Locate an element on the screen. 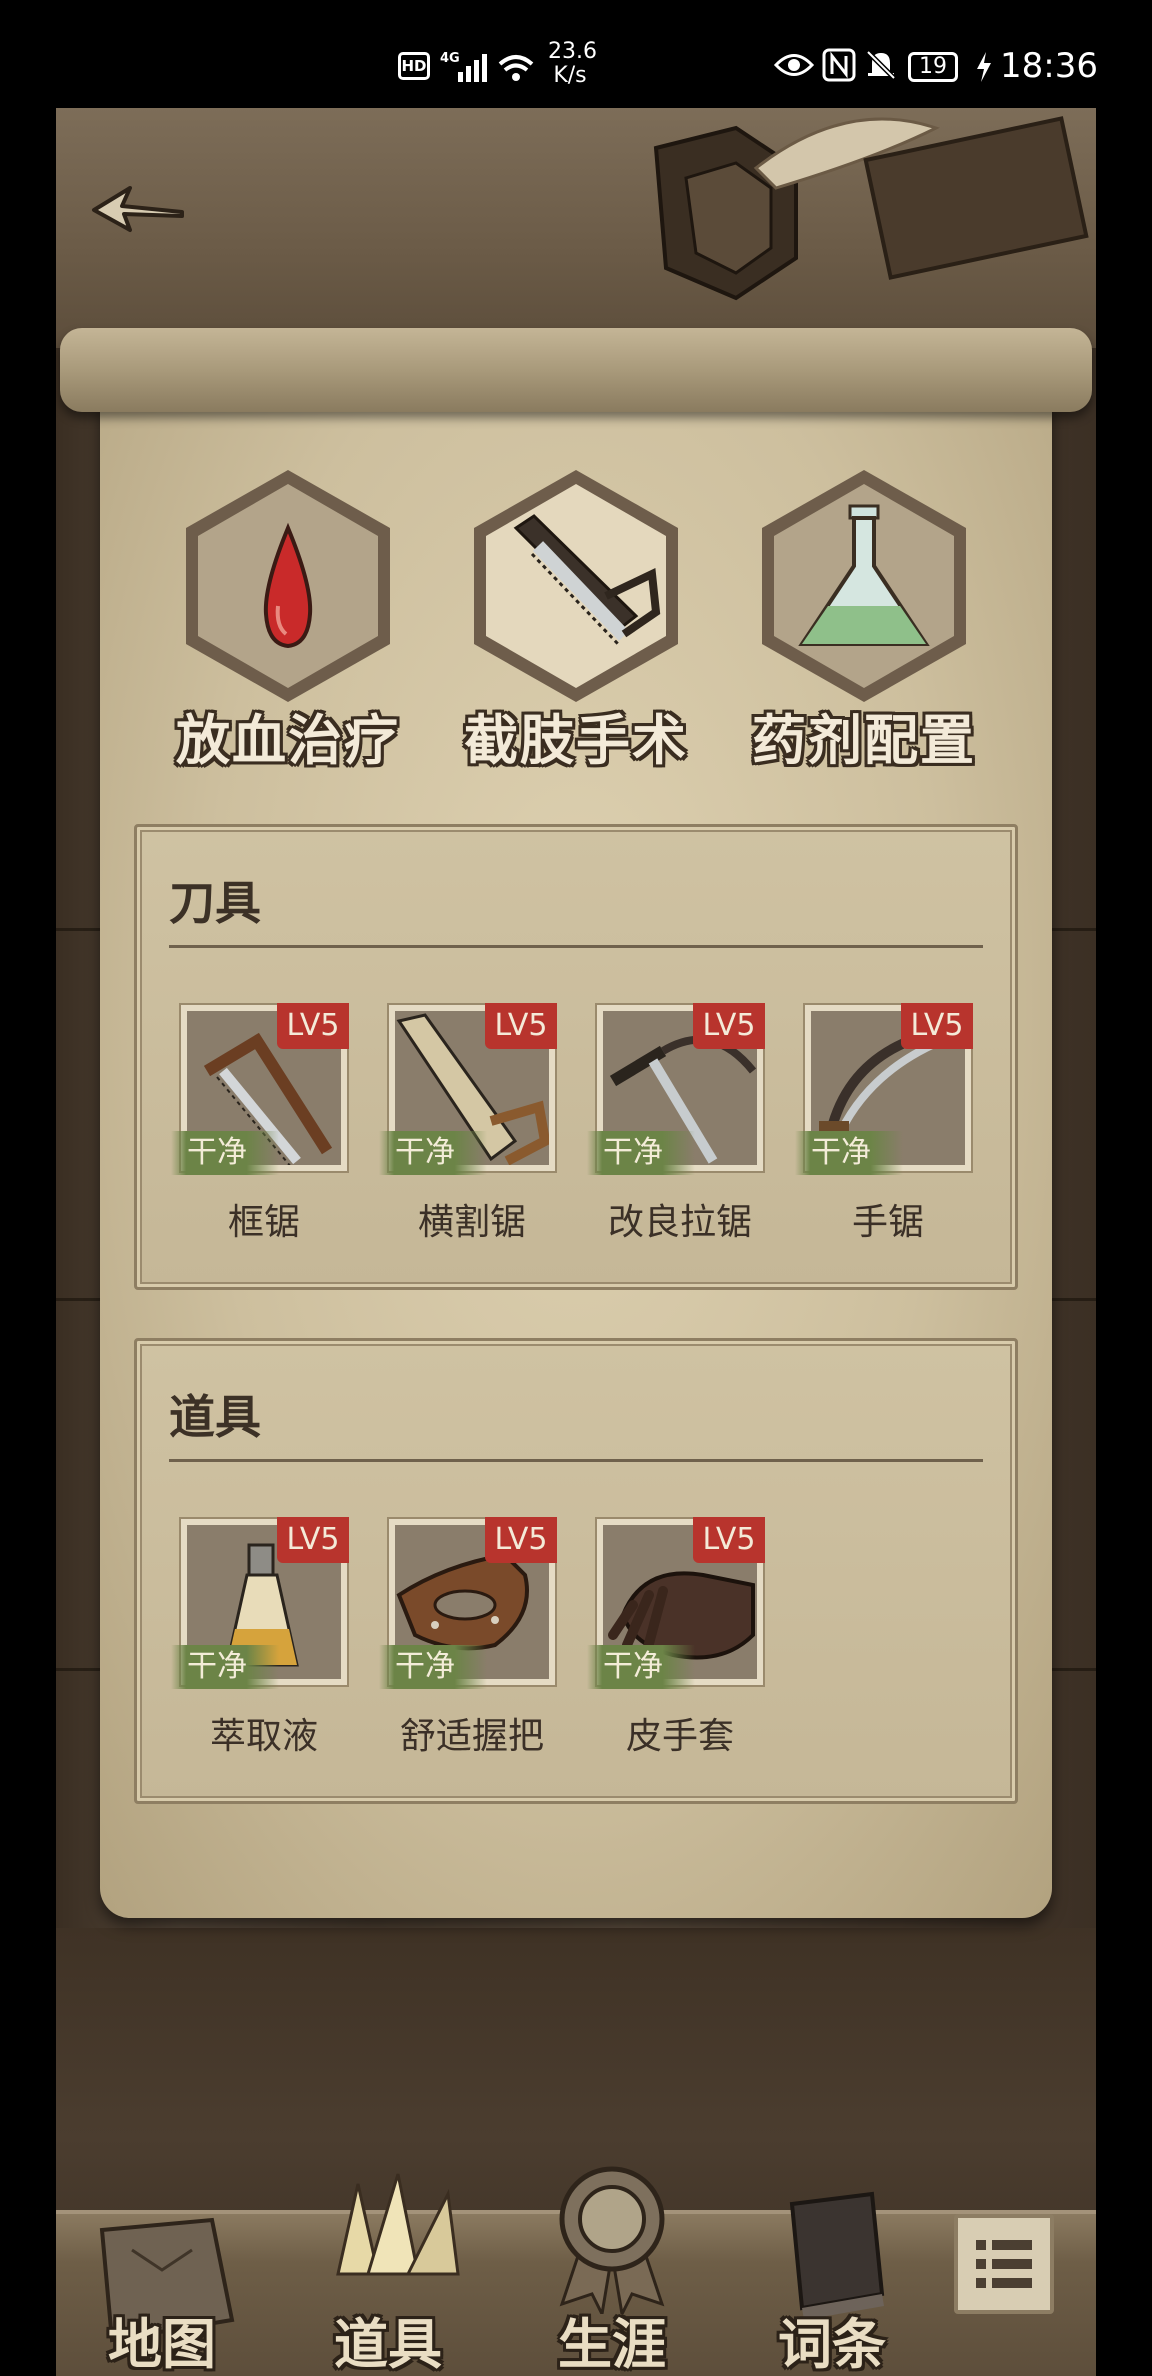 Image resolution: width=1152 pixels, height=2376 pixels. item-card: LV5 干净 改良拉锯 is located at coordinates (676, 1123).